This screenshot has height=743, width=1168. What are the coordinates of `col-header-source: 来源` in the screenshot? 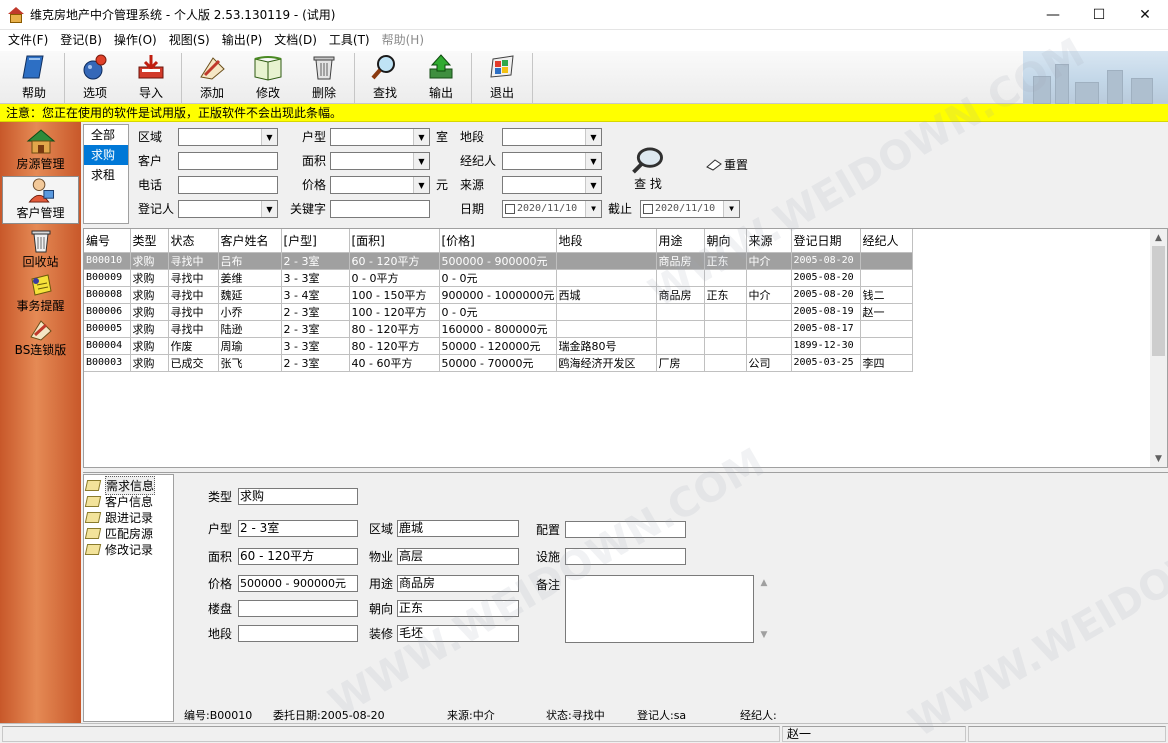 It's located at (769, 241).